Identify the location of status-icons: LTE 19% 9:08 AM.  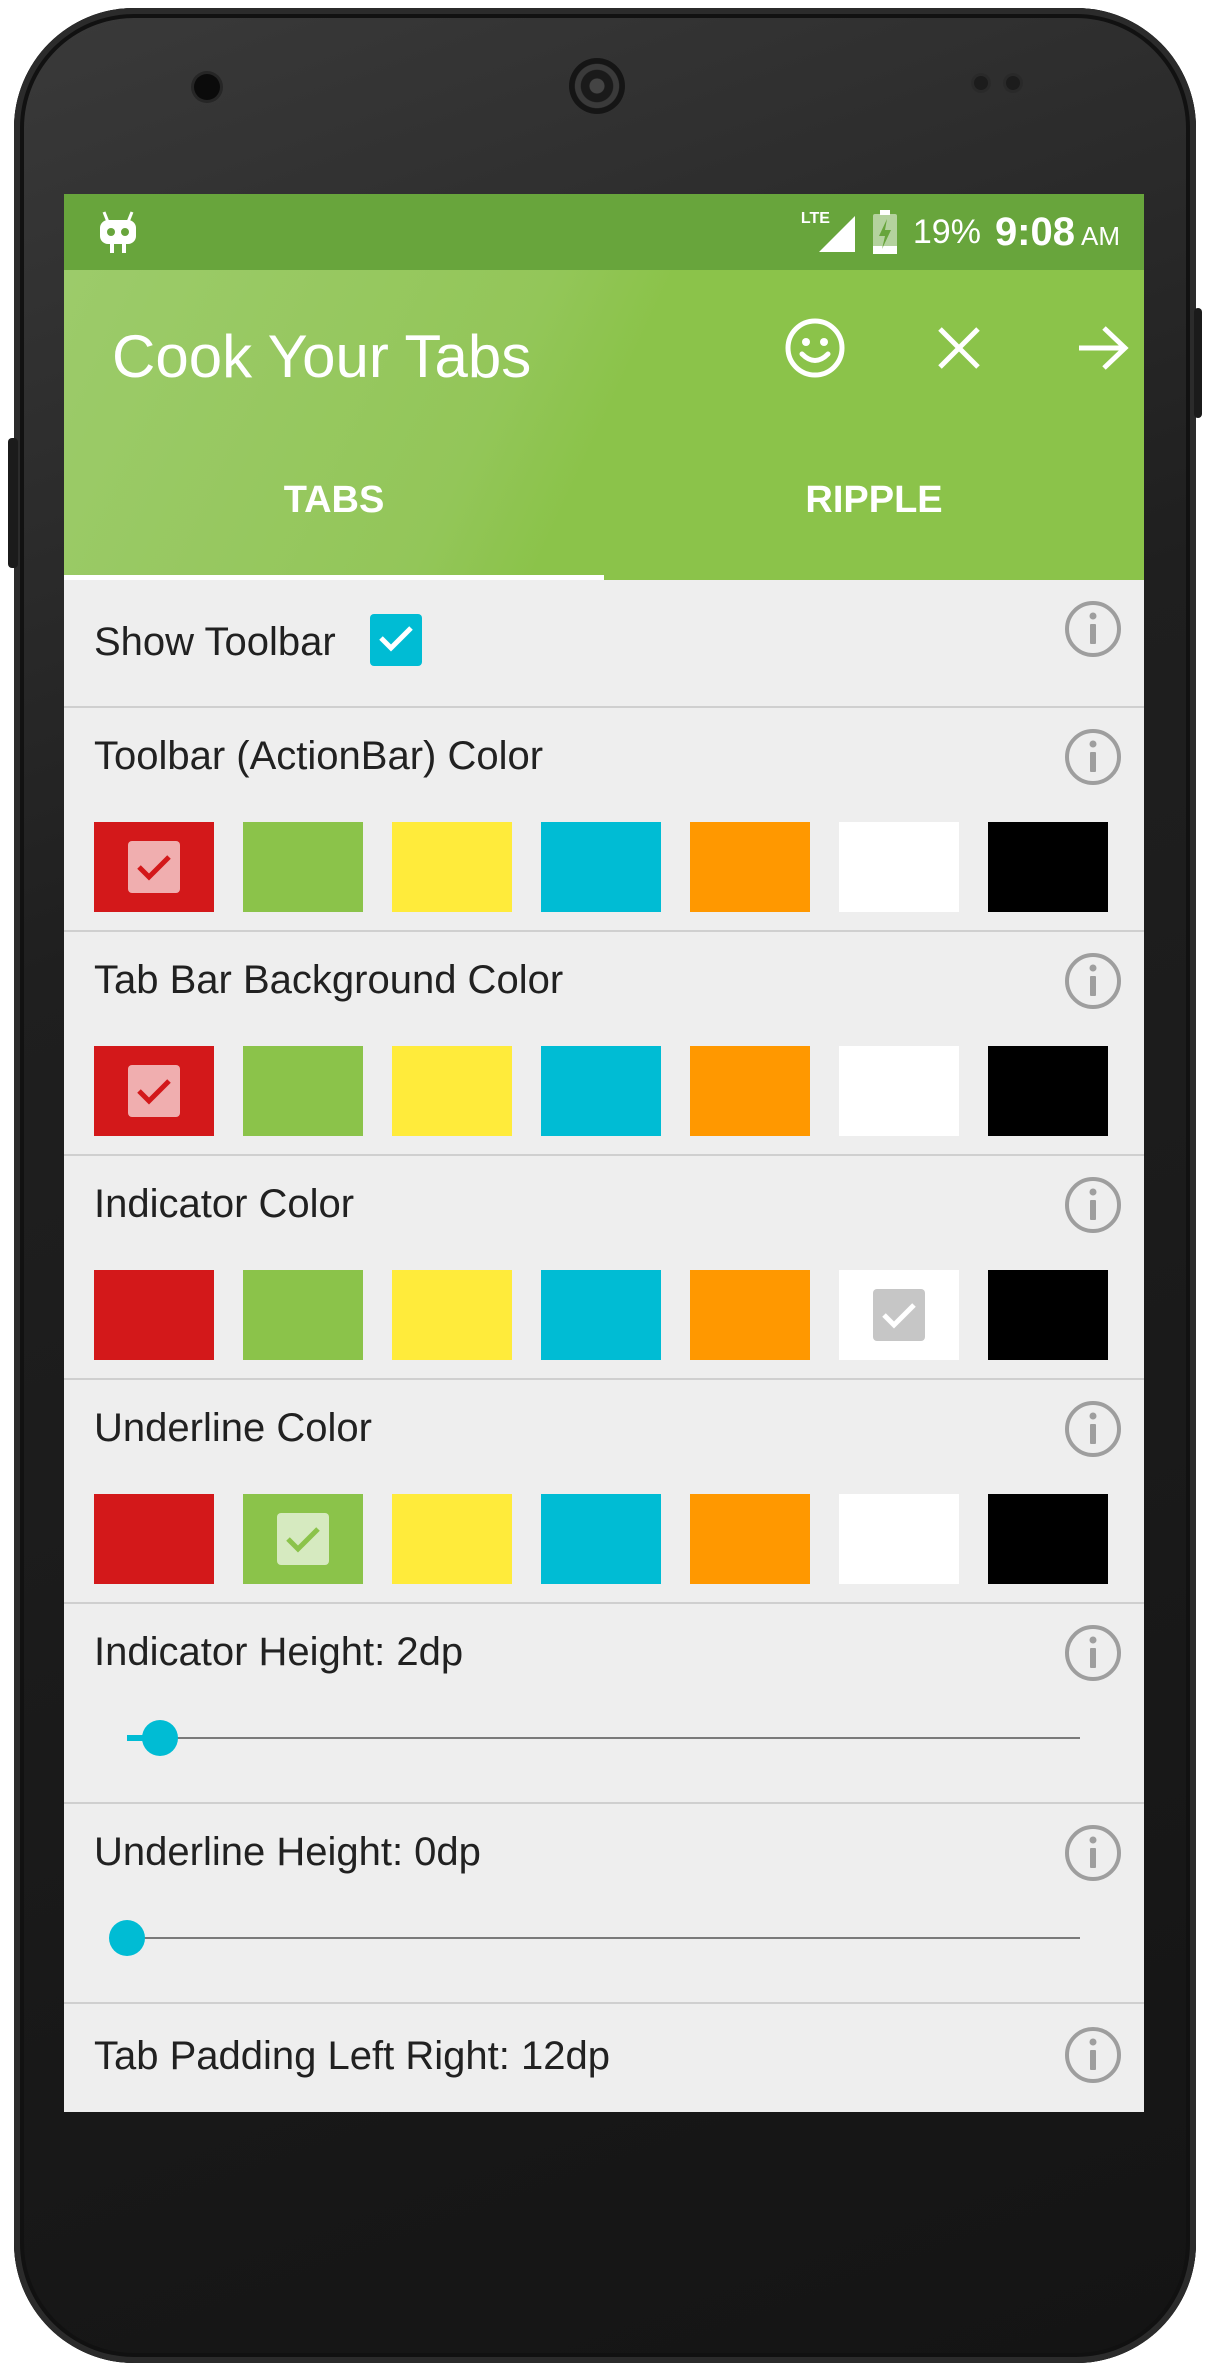
(960, 232).